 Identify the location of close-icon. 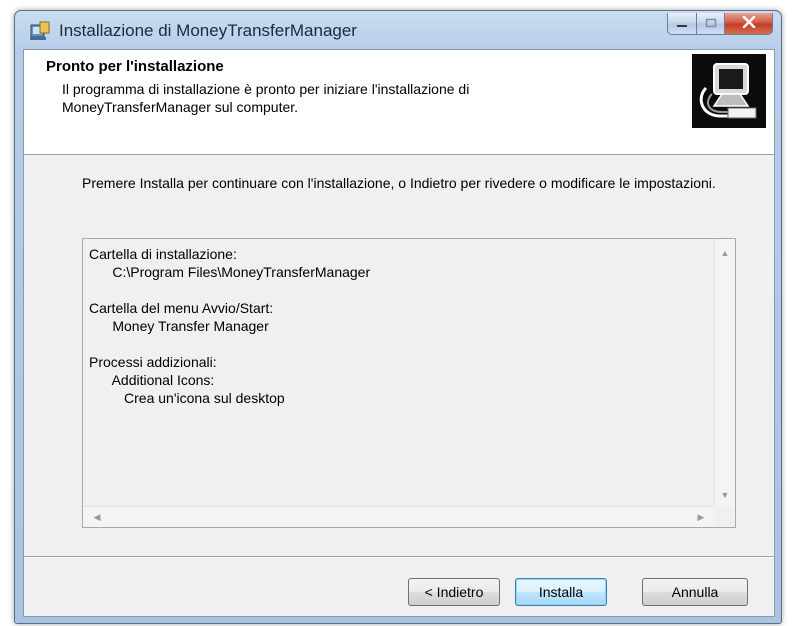
(749, 24).